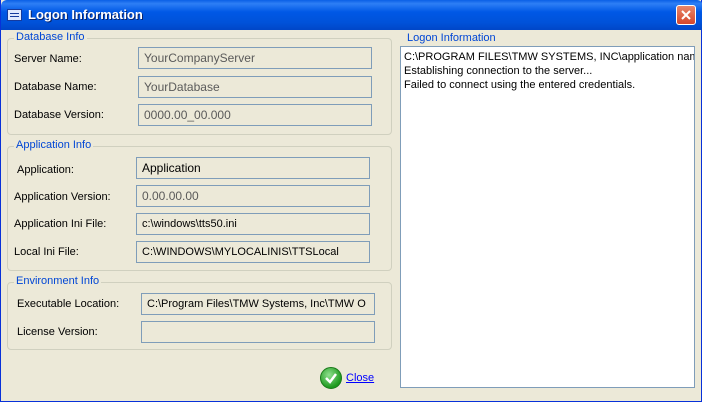 Image resolution: width=702 pixels, height=402 pixels. I want to click on local-ini-field: C:\WINDOWS\MYLOCALINIS\TTSLocal, so click(253, 252).